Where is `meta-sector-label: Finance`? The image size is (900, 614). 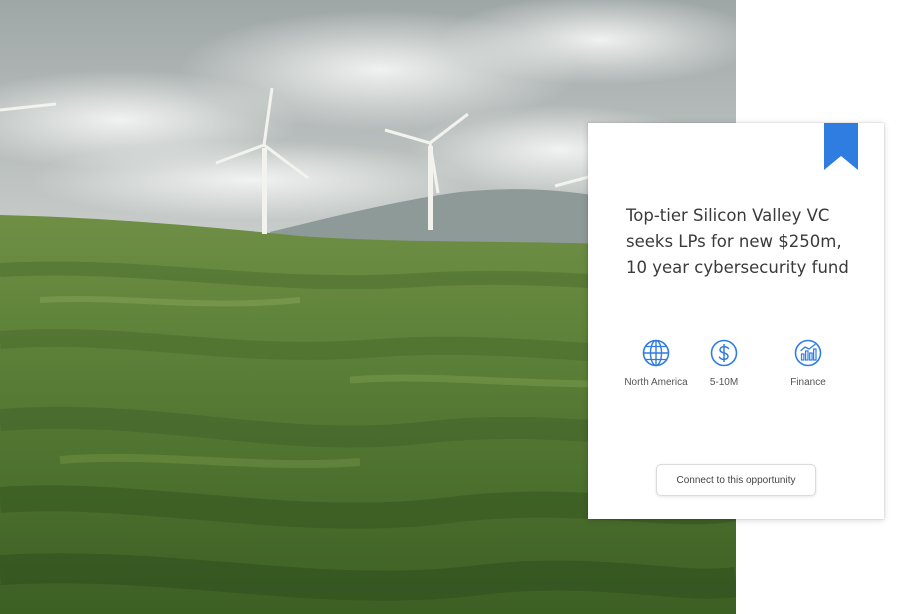 meta-sector-label: Finance is located at coordinates (808, 382).